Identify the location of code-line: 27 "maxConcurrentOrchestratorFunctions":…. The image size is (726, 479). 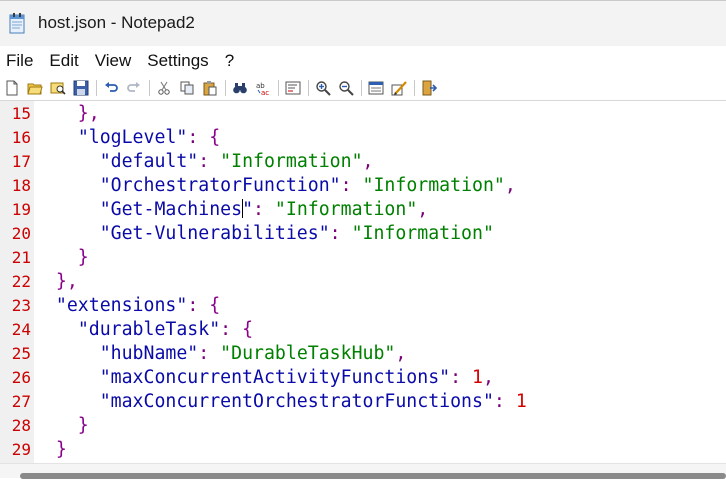
(363, 402).